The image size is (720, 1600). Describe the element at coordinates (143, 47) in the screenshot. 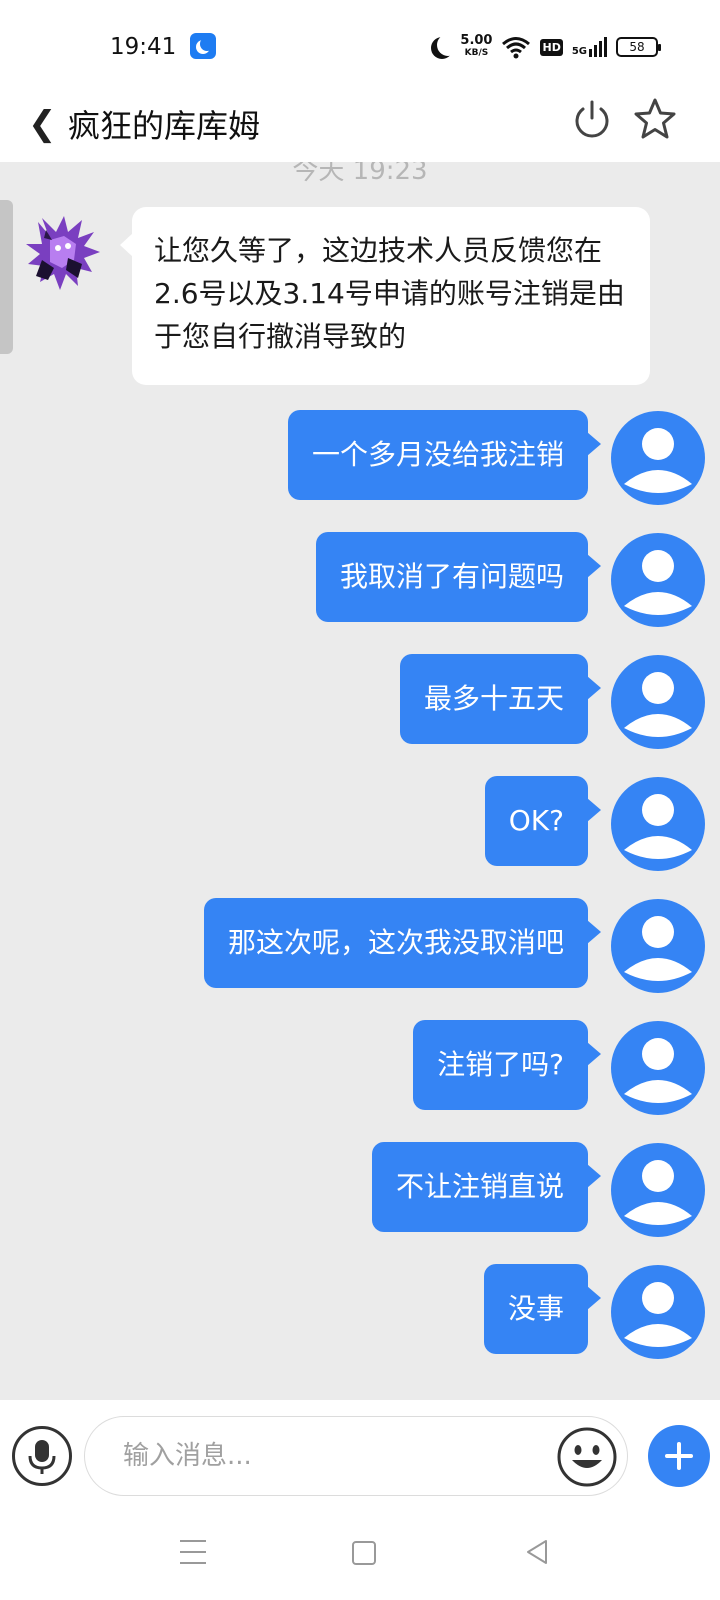

I see `status-time: 19:41` at that location.